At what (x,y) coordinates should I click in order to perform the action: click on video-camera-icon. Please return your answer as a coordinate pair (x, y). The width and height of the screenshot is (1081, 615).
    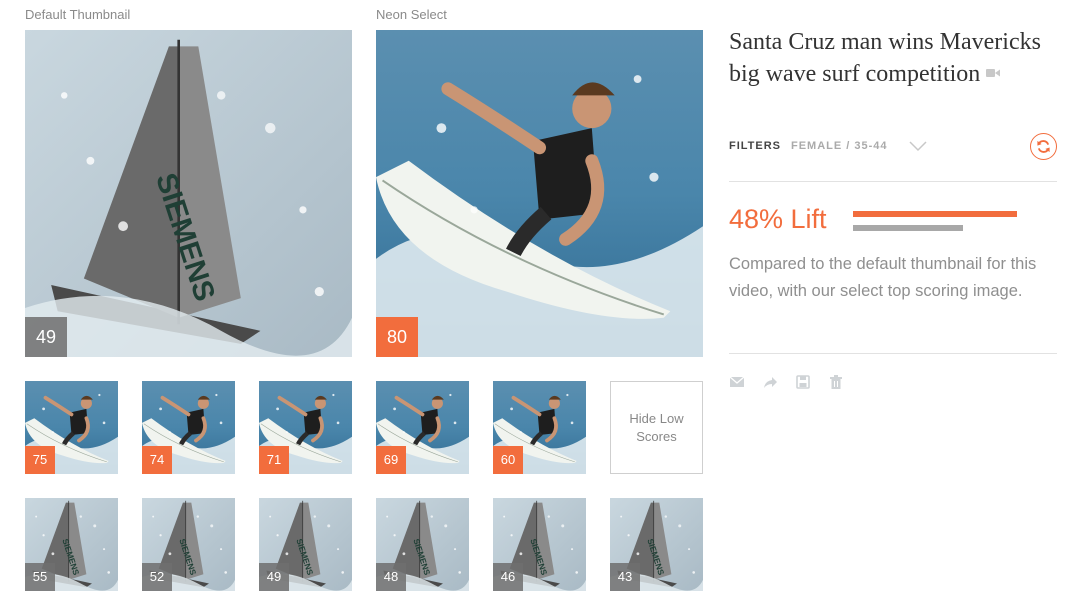
    Looking at the image, I should click on (993, 73).